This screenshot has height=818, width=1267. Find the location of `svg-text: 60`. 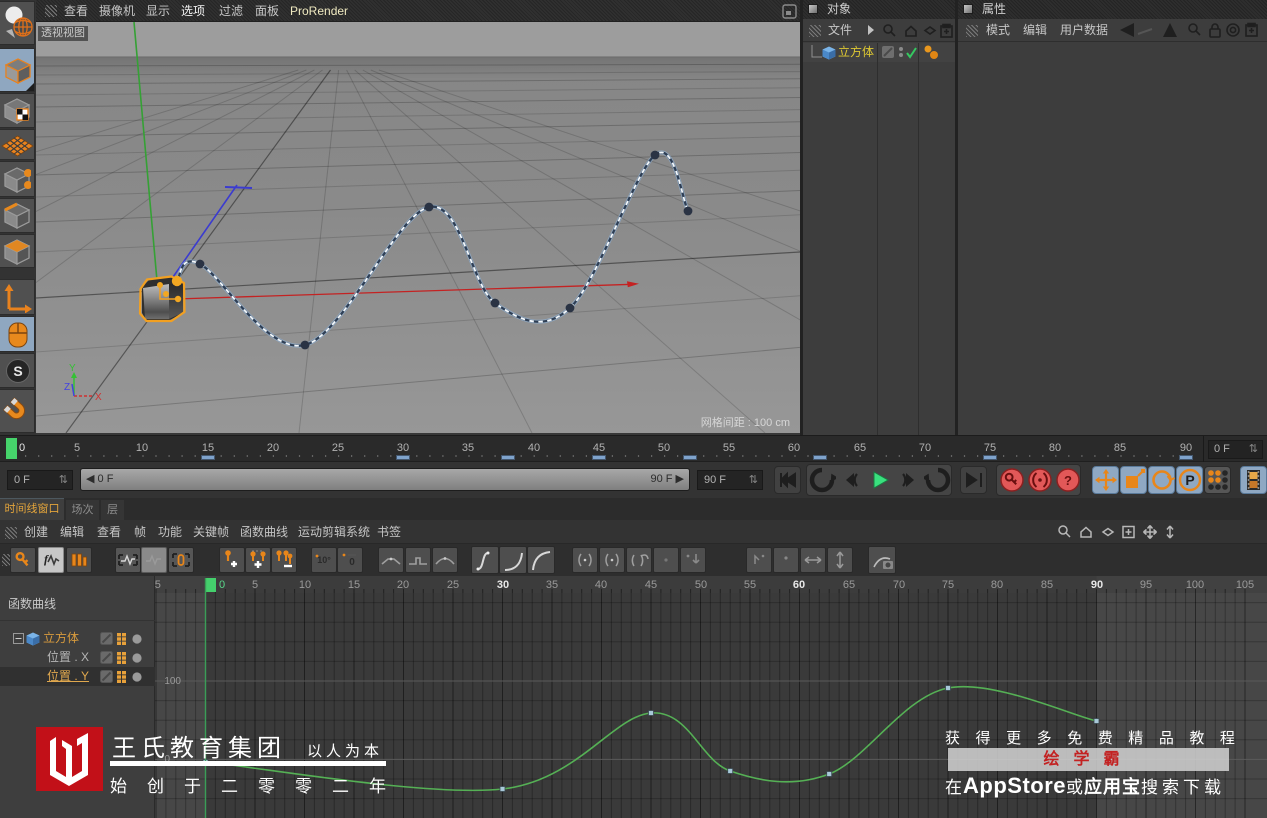

svg-text: 60 is located at coordinates (799, 585).